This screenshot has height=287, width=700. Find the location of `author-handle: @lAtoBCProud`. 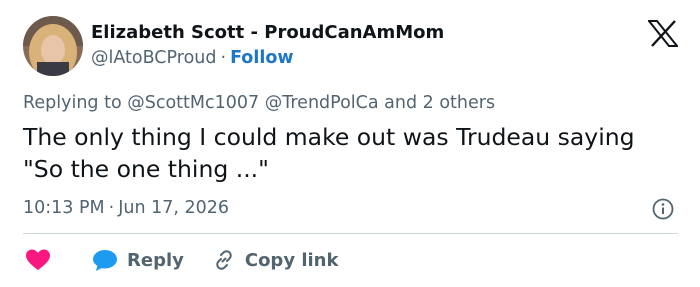

author-handle: @lAtoBCProud is located at coordinates (153, 58).